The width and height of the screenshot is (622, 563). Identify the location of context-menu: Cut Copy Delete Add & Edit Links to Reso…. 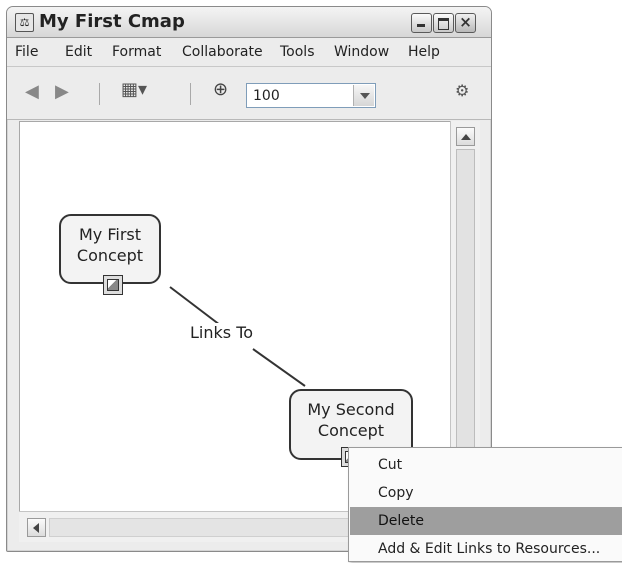
(485, 504).